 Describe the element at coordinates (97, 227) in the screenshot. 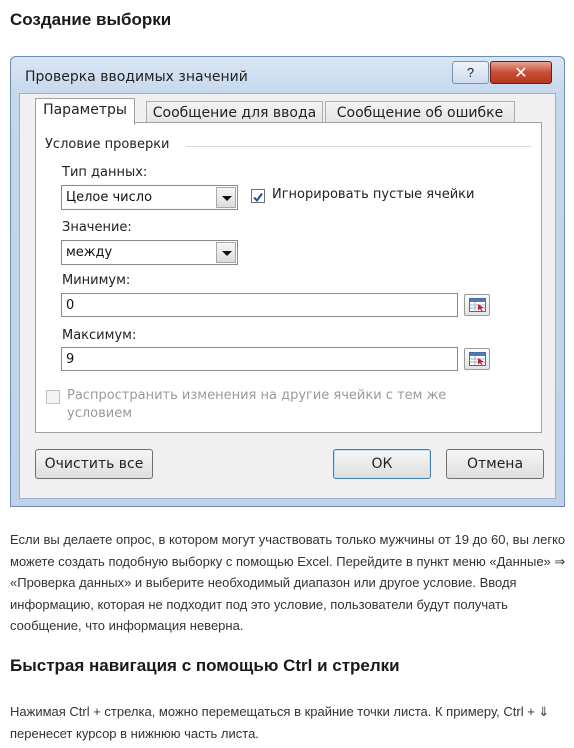

I see `value-label: Значение:` at that location.